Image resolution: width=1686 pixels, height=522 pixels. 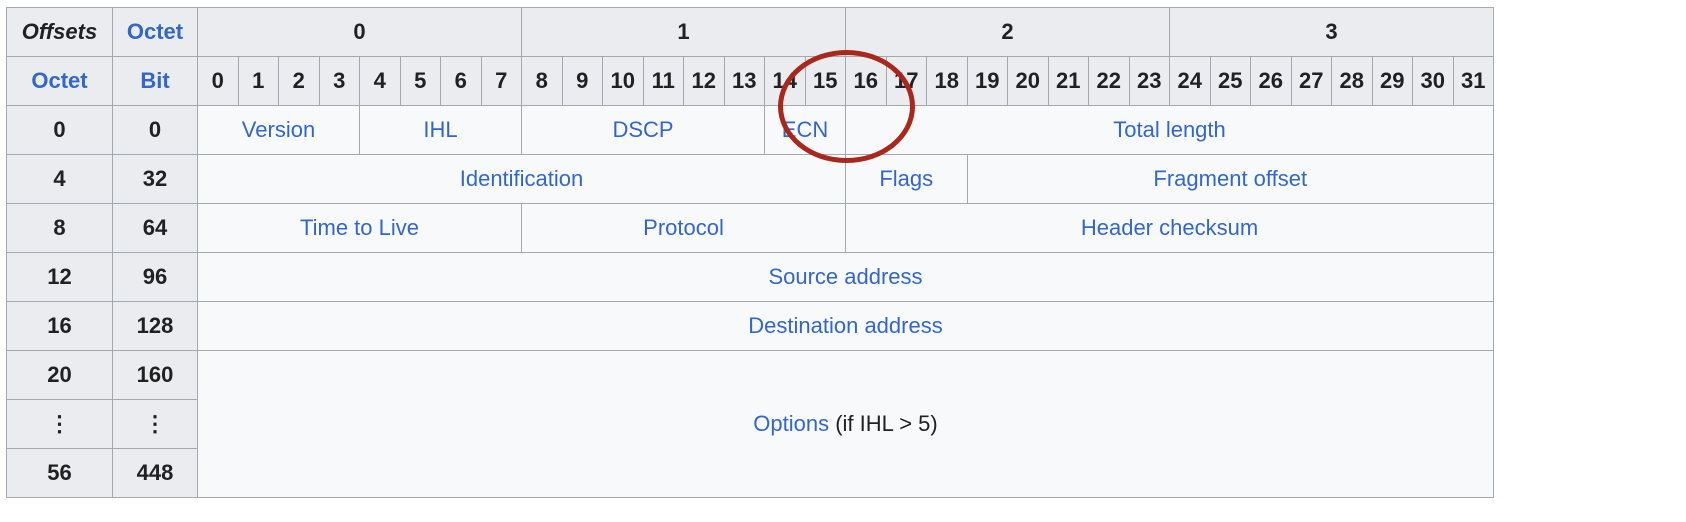 I want to click on bit-number: 1, so click(x=258, y=81).